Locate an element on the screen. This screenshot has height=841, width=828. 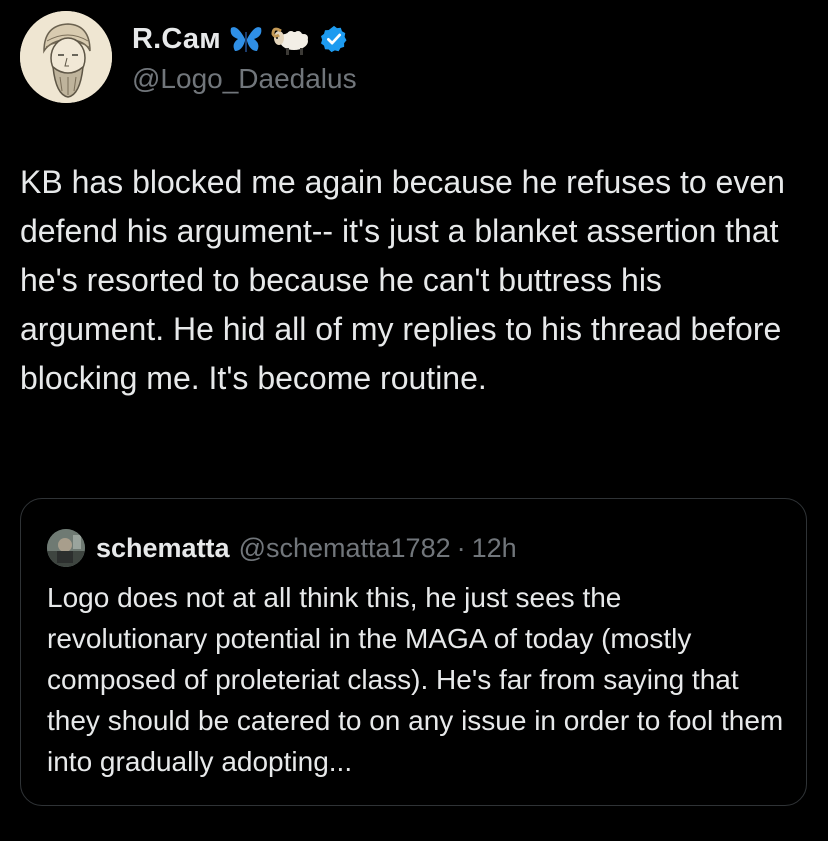
author-display-name: R.Сам is located at coordinates (176, 39).